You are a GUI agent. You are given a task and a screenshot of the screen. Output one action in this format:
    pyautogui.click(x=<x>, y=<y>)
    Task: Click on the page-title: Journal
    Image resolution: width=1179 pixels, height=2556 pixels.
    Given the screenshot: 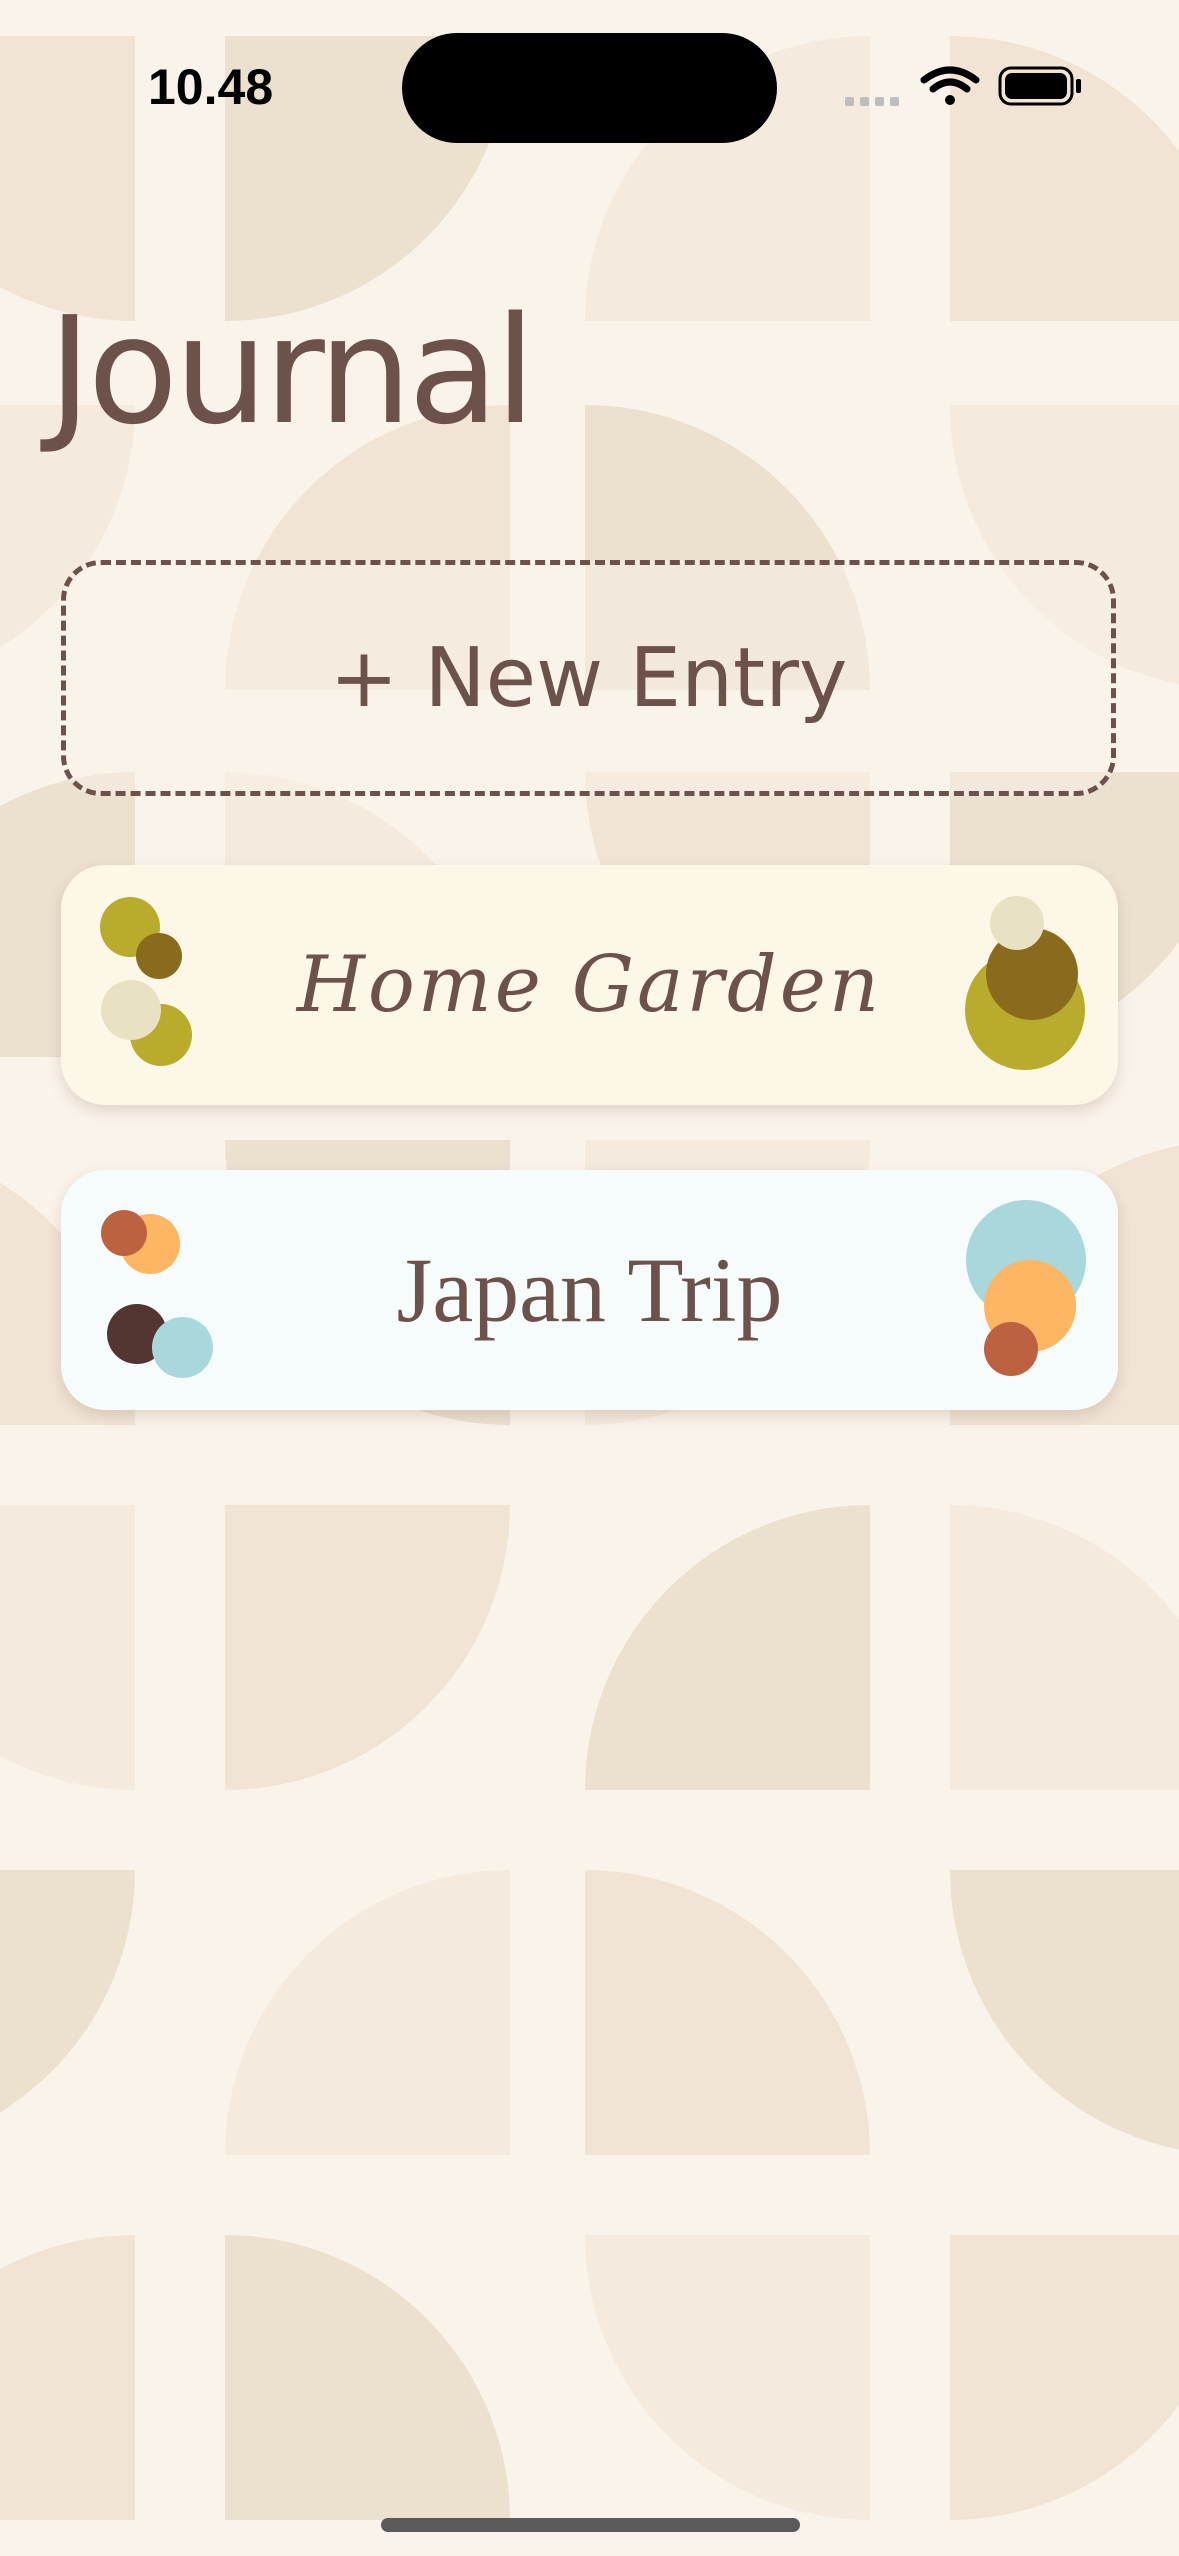 What is the action you would take?
    pyautogui.click(x=292, y=371)
    